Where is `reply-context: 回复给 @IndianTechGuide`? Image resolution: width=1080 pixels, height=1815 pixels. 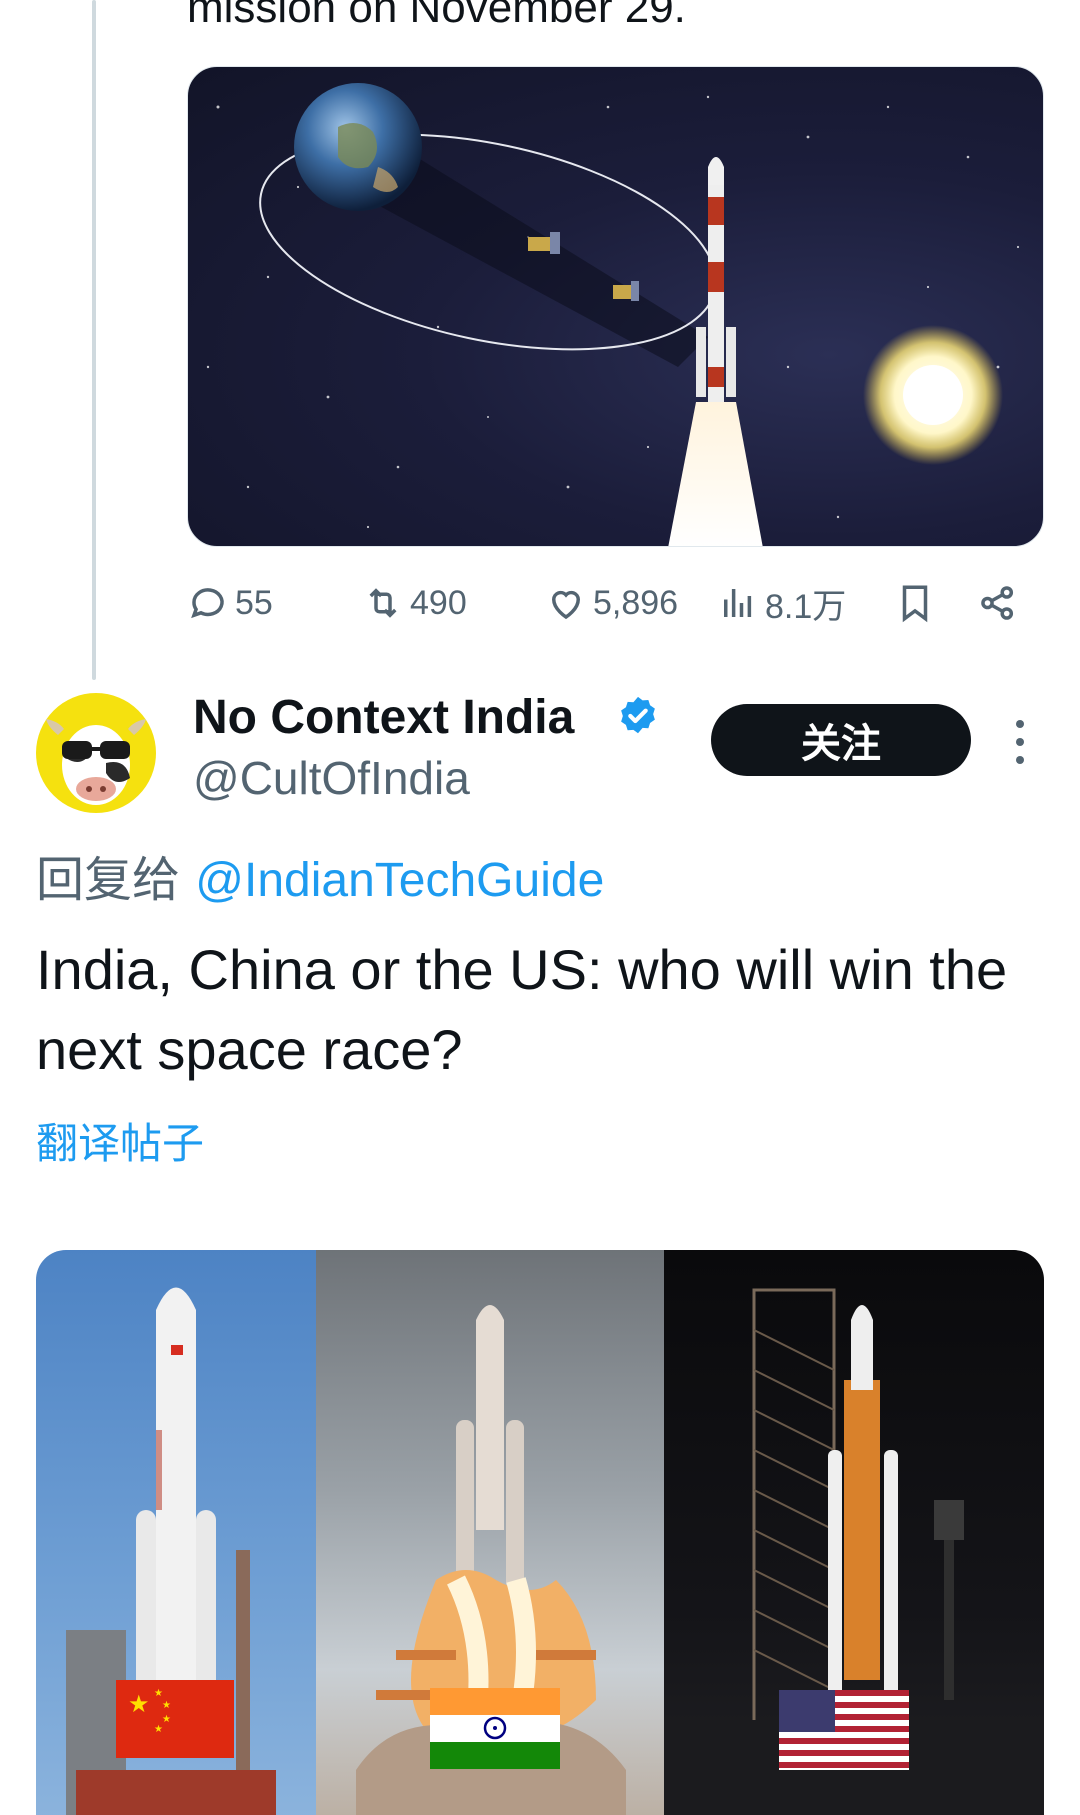
reply-context: 回复给 @IndianTechGuide is located at coordinates (320, 875).